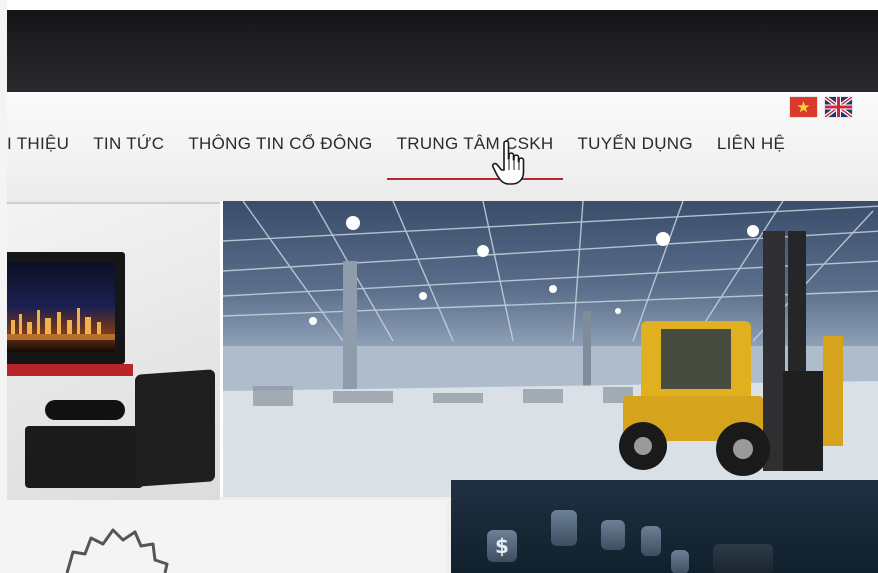 Image resolution: width=878 pixels, height=573 pixels. What do you see at coordinates (70, 370) in the screenshot?
I see `tv-stand` at bounding box center [70, 370].